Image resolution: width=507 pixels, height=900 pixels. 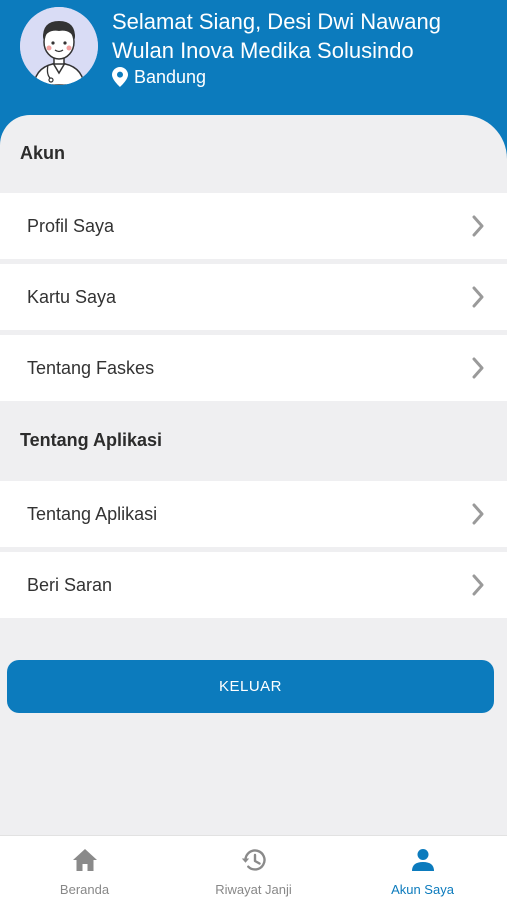 What do you see at coordinates (253, 585) in the screenshot?
I see `menu-item-beri-saran: Beri Saran` at bounding box center [253, 585].